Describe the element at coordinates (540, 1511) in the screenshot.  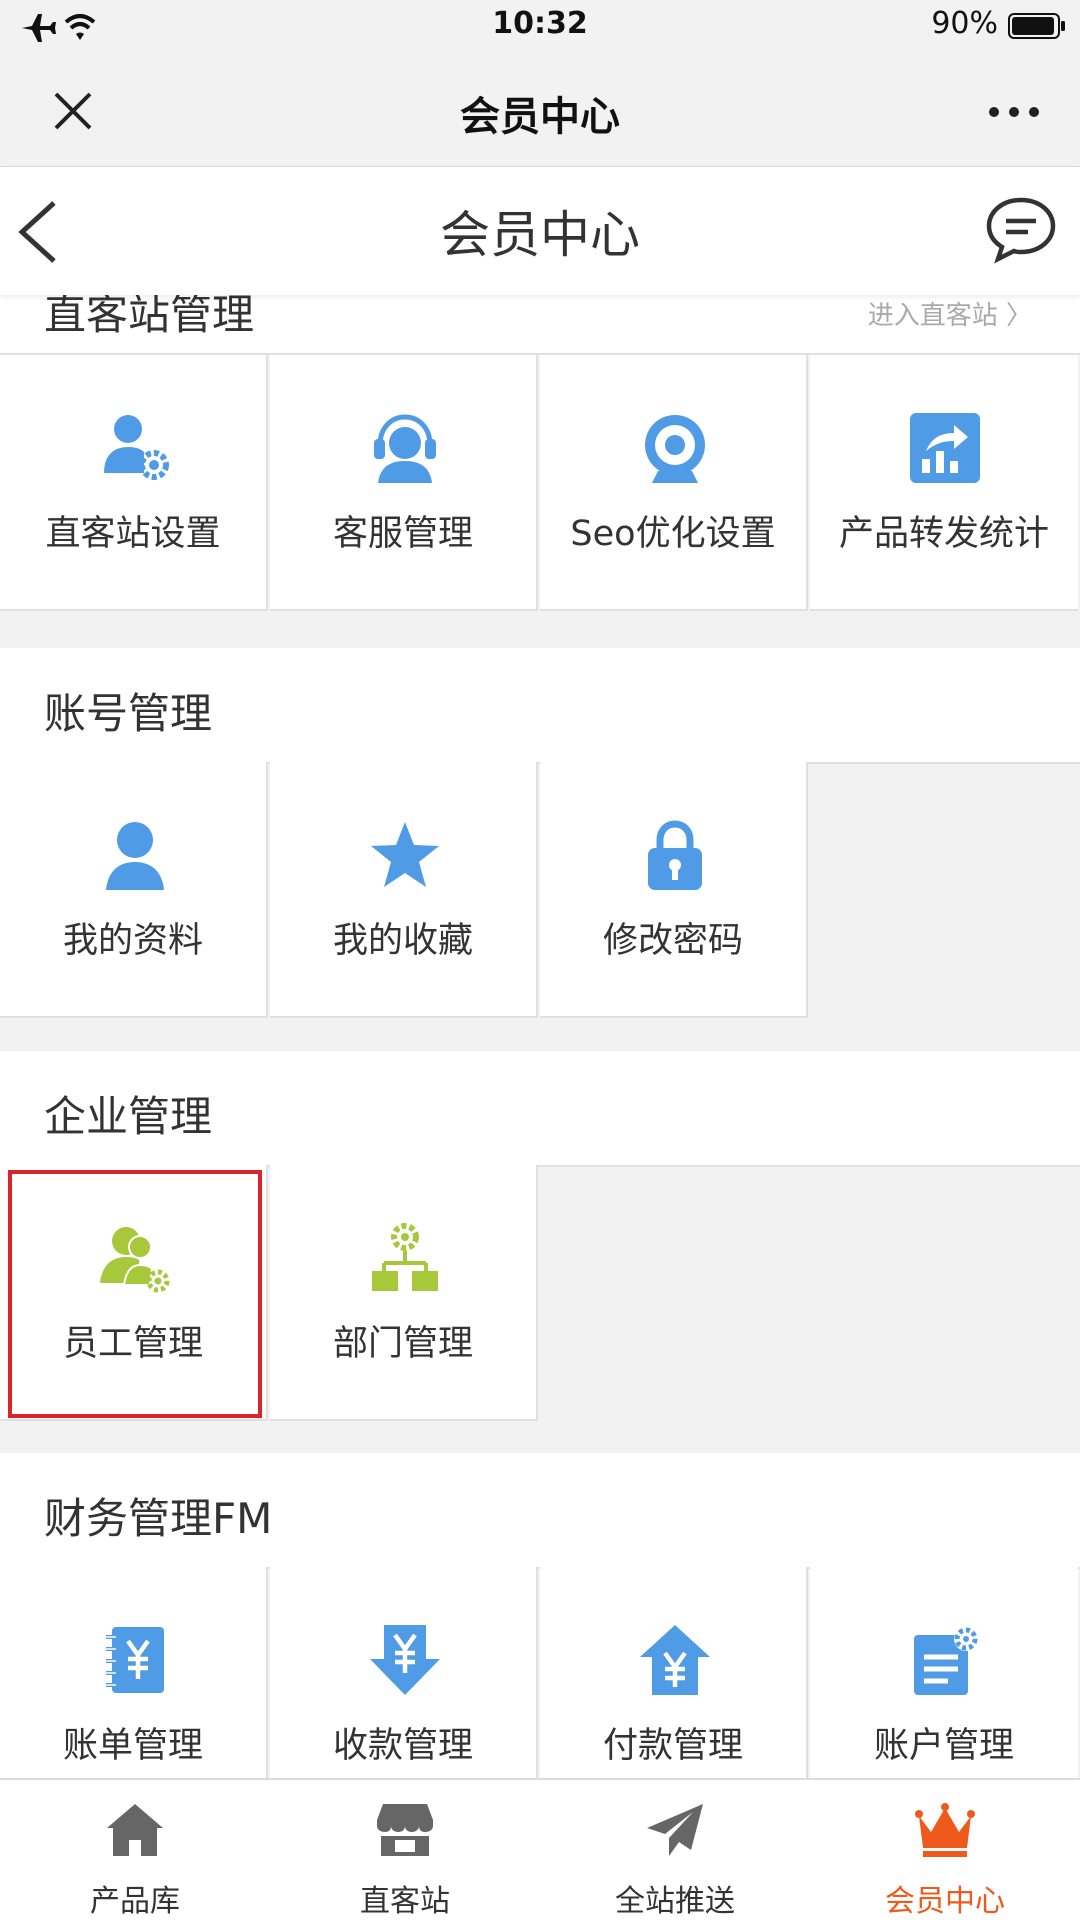
I see `section-header-finance: 财务管理FM` at that location.